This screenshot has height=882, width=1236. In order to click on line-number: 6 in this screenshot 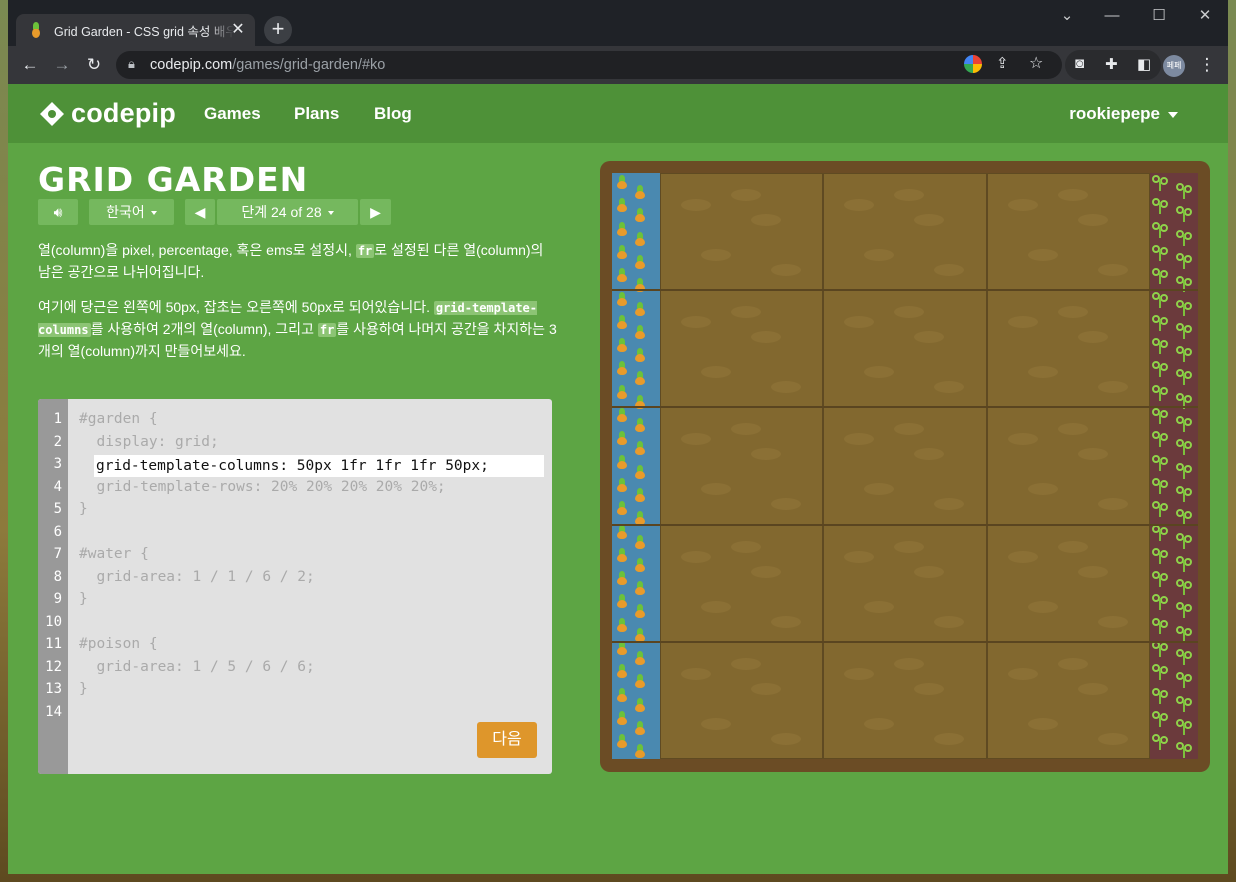, I will do `click(57, 532)`.